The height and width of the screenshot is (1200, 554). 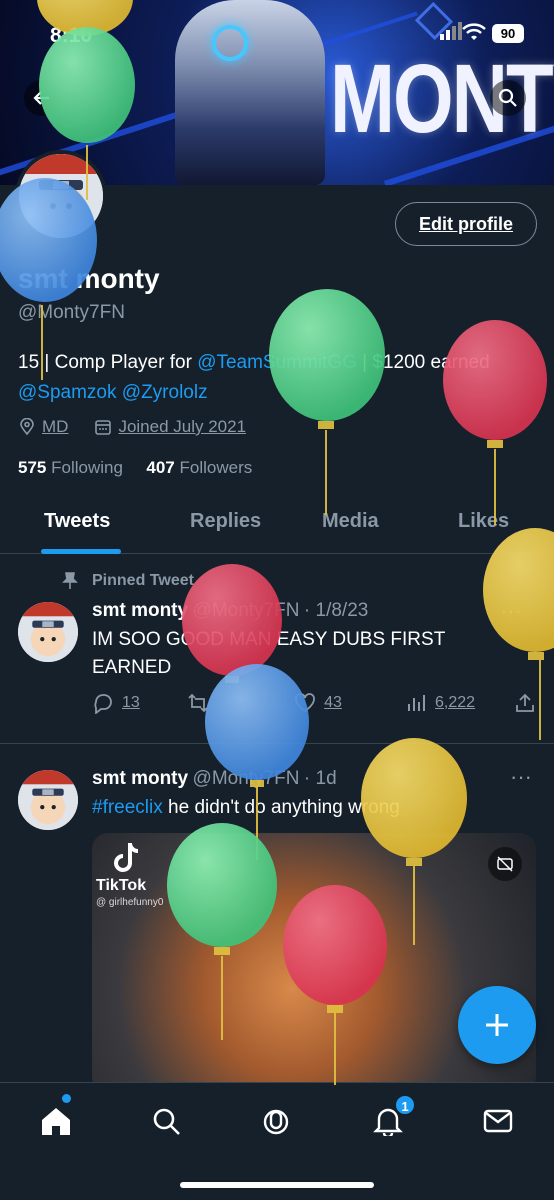 I want to click on nav-spaces, so click(x=276, y=1121).